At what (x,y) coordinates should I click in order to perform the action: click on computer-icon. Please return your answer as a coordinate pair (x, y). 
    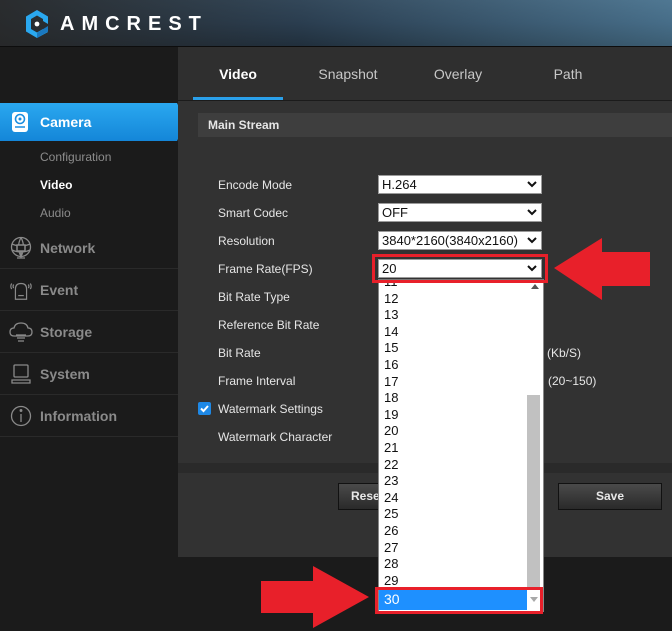
    Looking at the image, I should click on (21, 374).